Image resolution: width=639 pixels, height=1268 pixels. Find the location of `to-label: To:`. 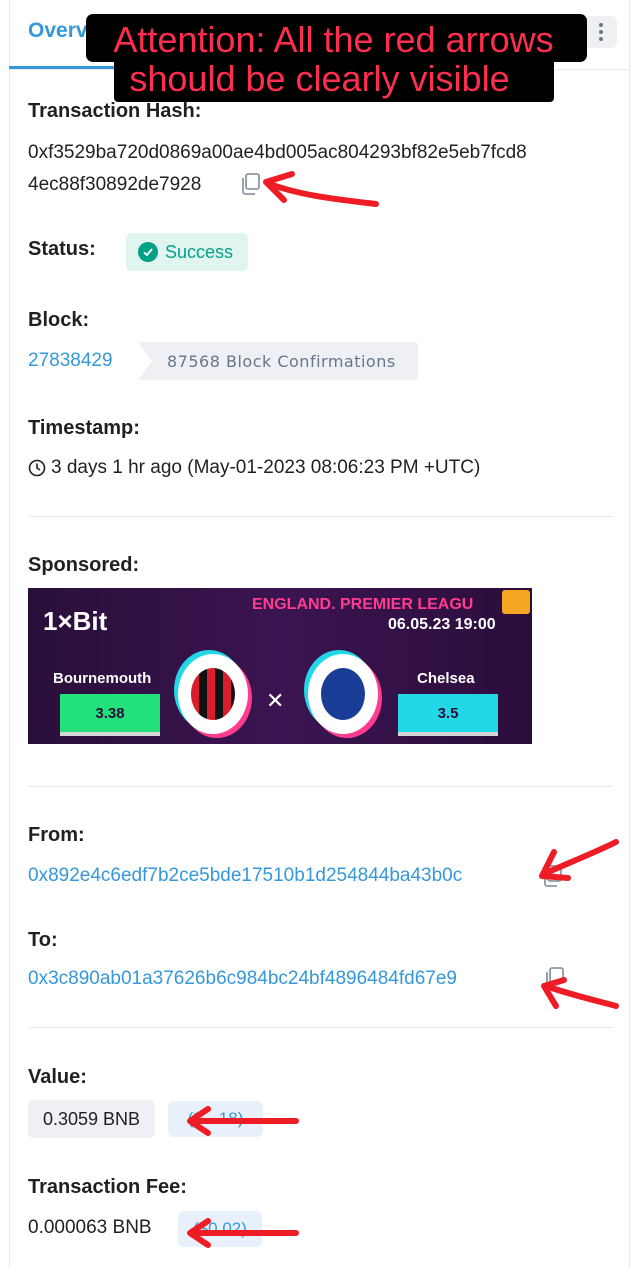

to-label: To: is located at coordinates (43, 940).